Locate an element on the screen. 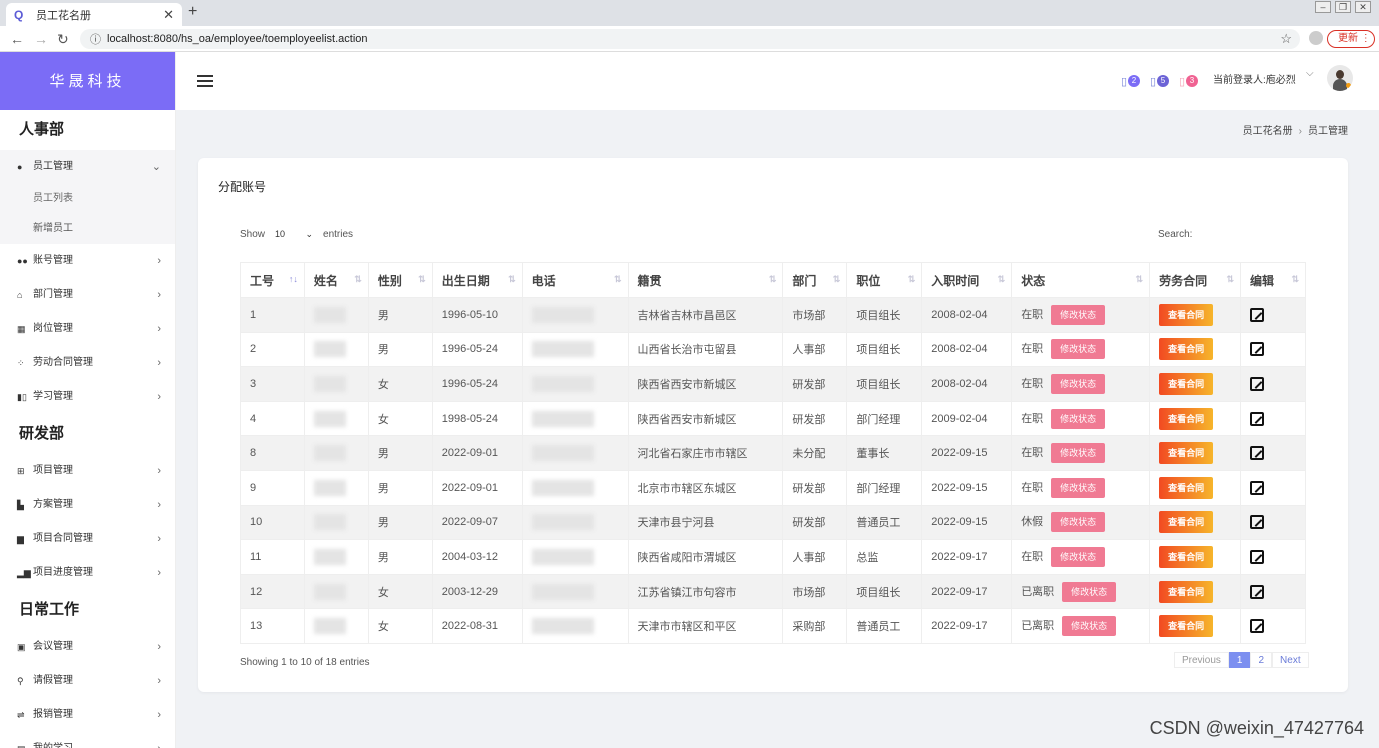  sidebar-subitem-add-employee: 新增员工 is located at coordinates (87, 229).